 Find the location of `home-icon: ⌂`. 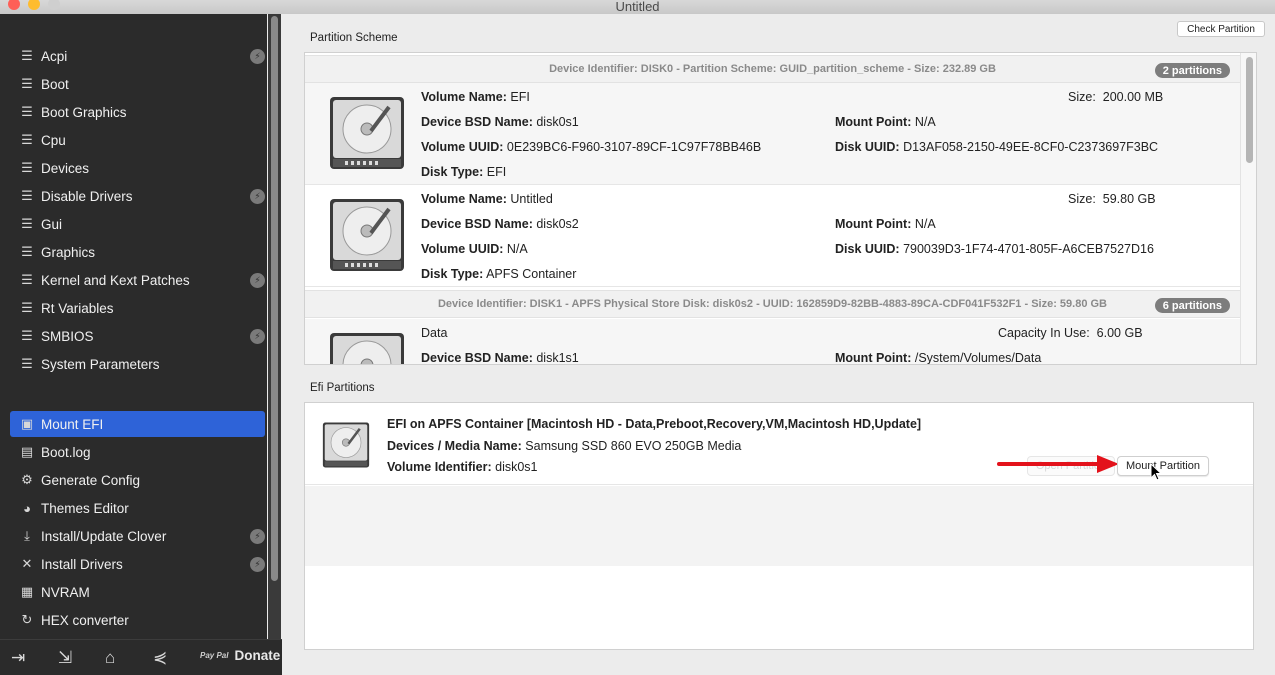

home-icon: ⌂ is located at coordinates (110, 658).